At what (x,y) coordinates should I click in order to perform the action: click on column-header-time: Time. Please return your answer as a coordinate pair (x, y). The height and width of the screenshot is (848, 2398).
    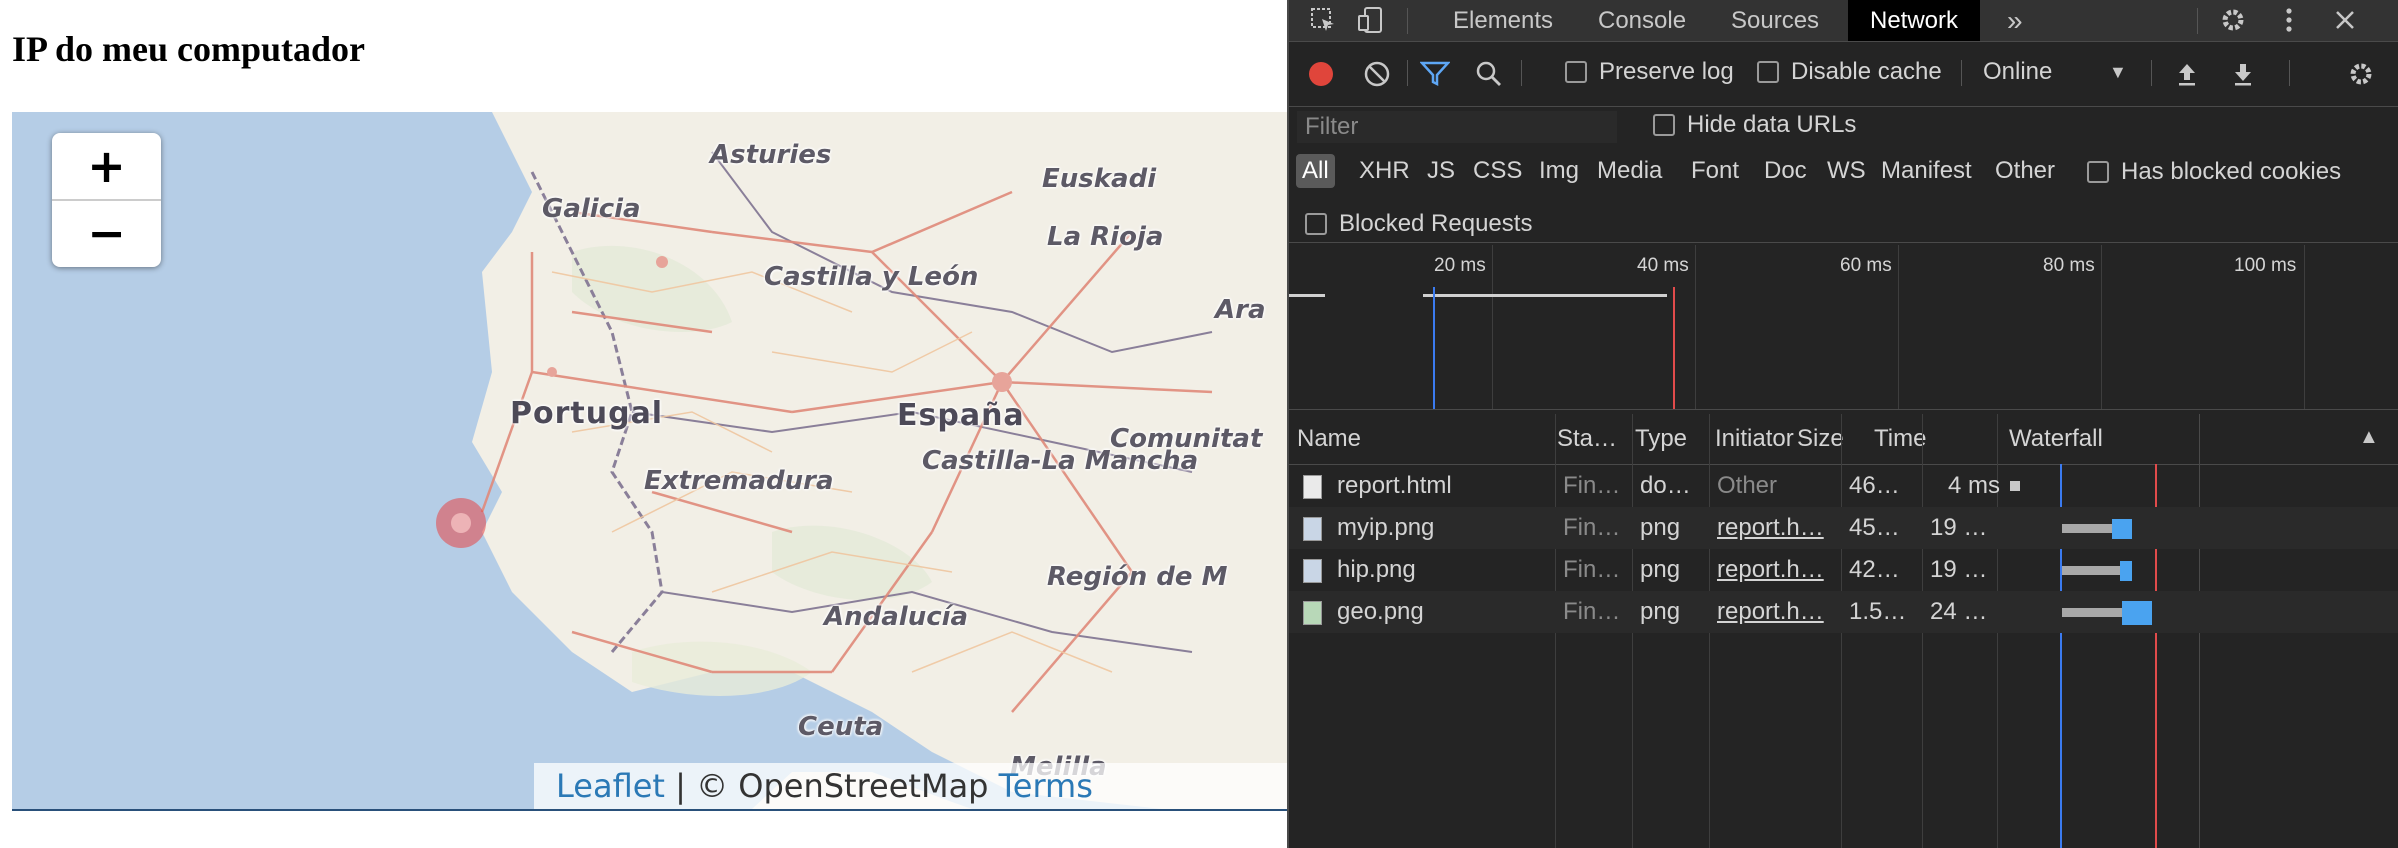
    Looking at the image, I should click on (1910, 439).